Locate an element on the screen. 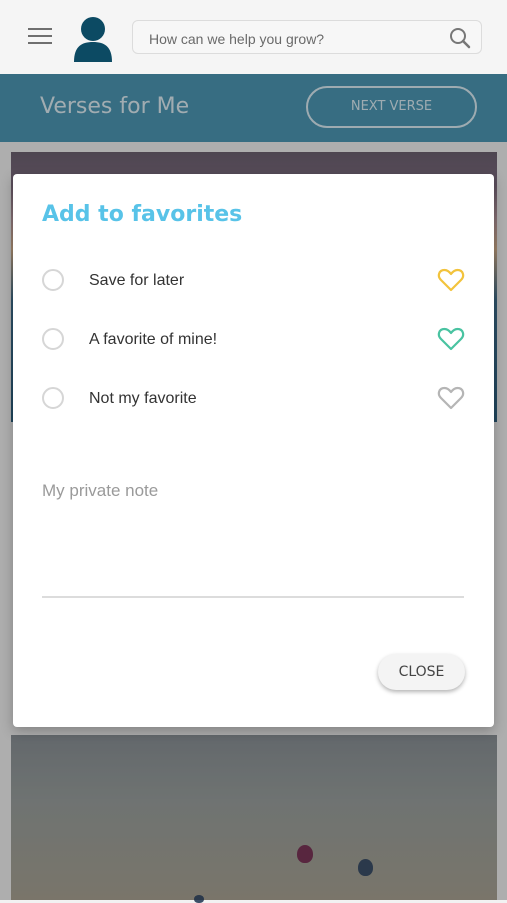 The width and height of the screenshot is (507, 903). heart-gray-icon is located at coordinates (451, 398).